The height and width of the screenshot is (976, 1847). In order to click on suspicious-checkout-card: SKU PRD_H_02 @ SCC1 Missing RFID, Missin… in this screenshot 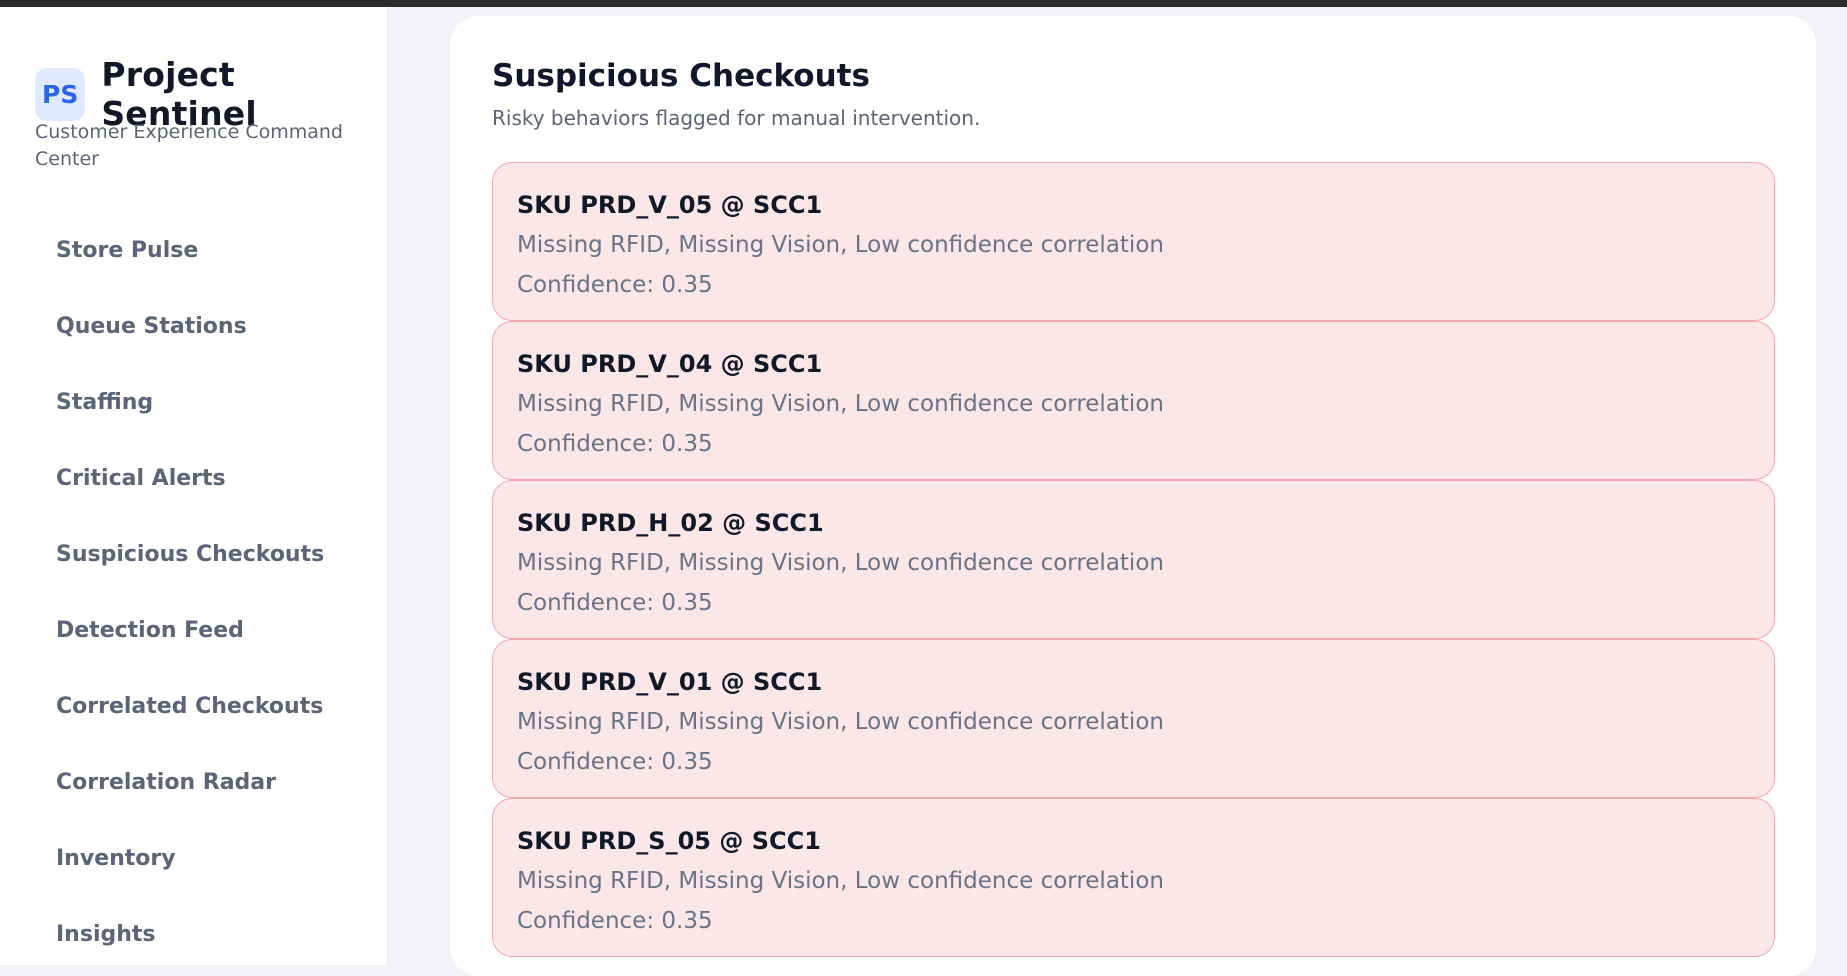, I will do `click(1133, 559)`.